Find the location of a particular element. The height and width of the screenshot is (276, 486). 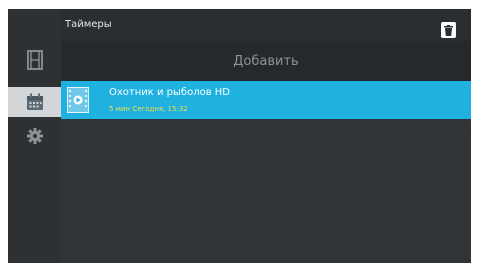

trash-icon is located at coordinates (448, 30).